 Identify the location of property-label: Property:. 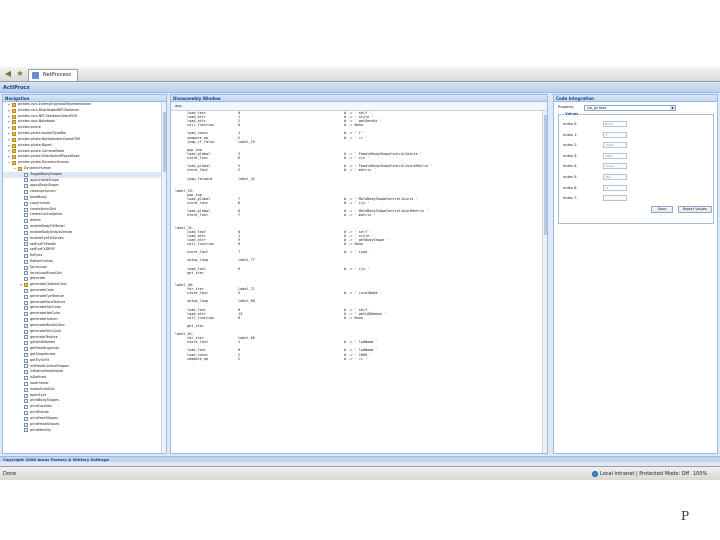
(566, 107).